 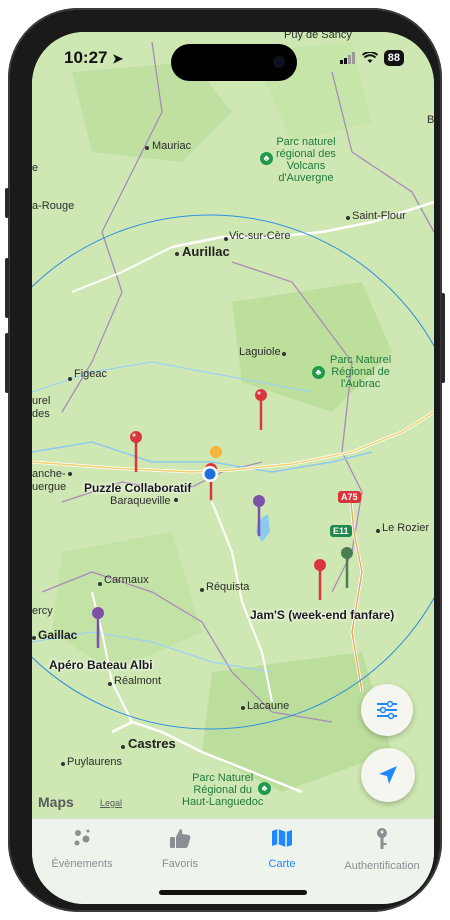 I want to click on tab-label: Authentification, so click(x=382, y=866).